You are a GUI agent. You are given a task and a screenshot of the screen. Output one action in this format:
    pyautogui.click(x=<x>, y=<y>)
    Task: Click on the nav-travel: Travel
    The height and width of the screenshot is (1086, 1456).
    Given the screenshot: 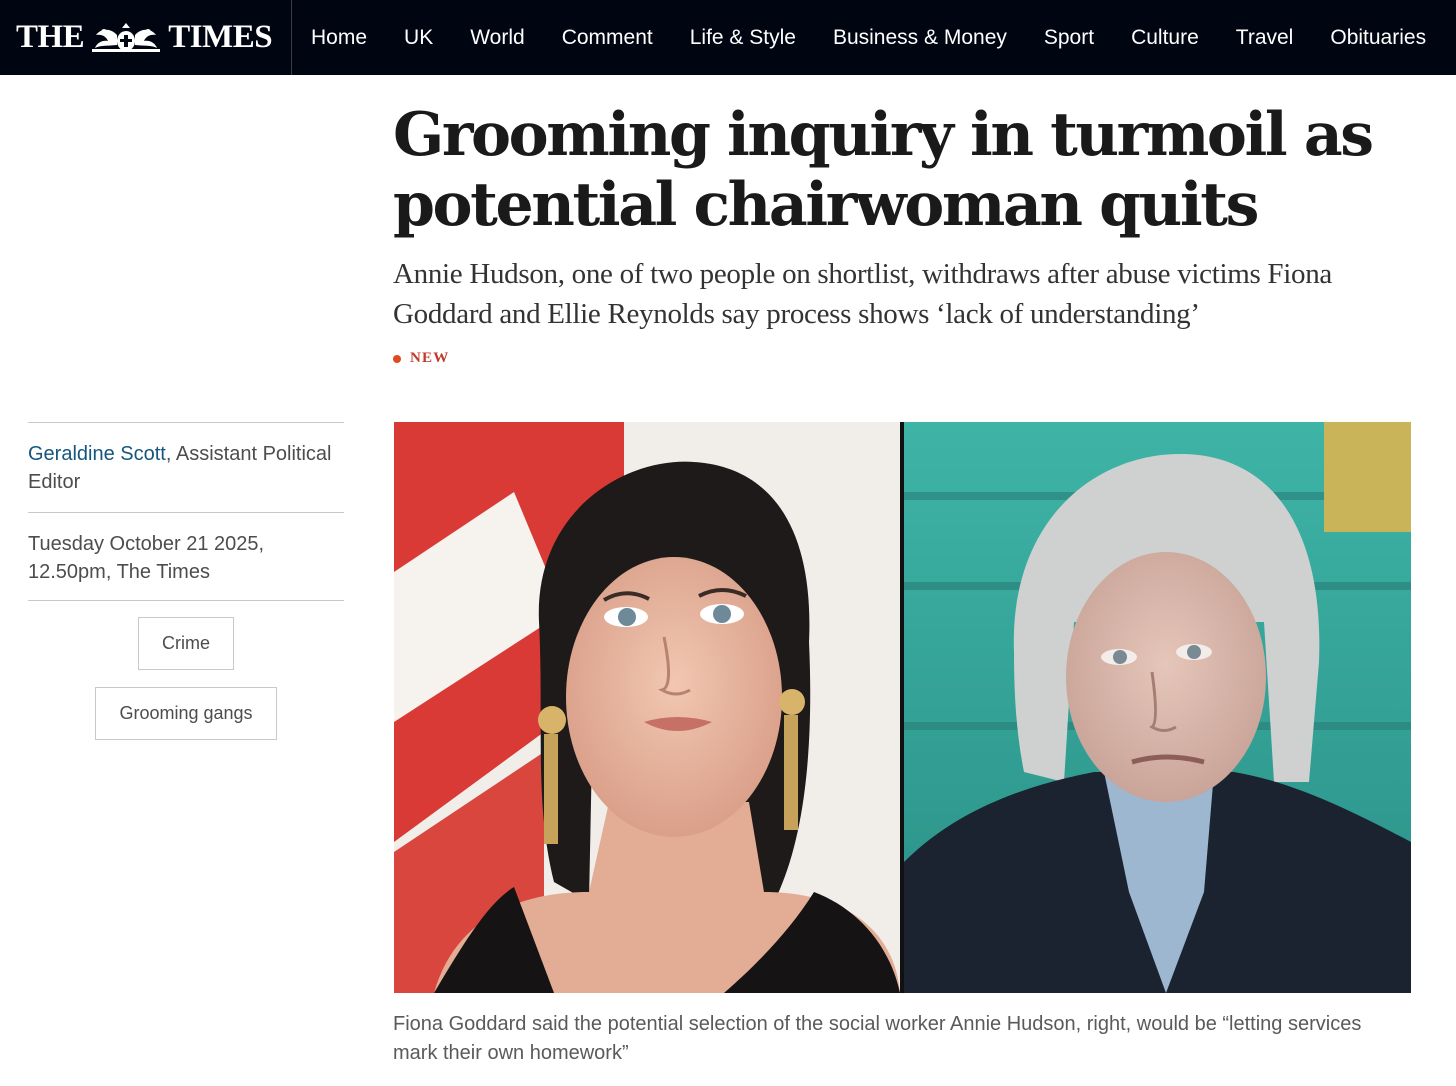 What is the action you would take?
    pyautogui.click(x=1265, y=38)
    